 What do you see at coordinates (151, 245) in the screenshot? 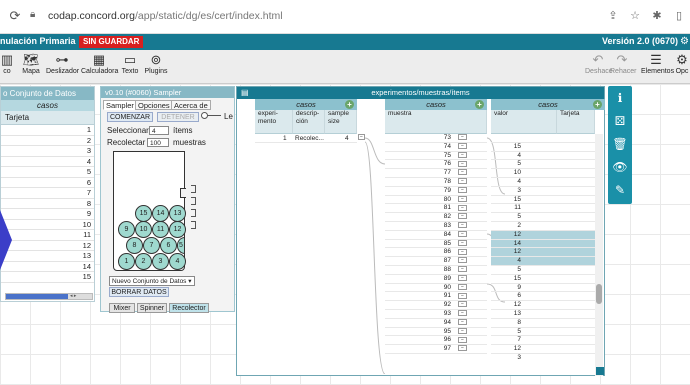
I see `ball: 7` at bounding box center [151, 245].